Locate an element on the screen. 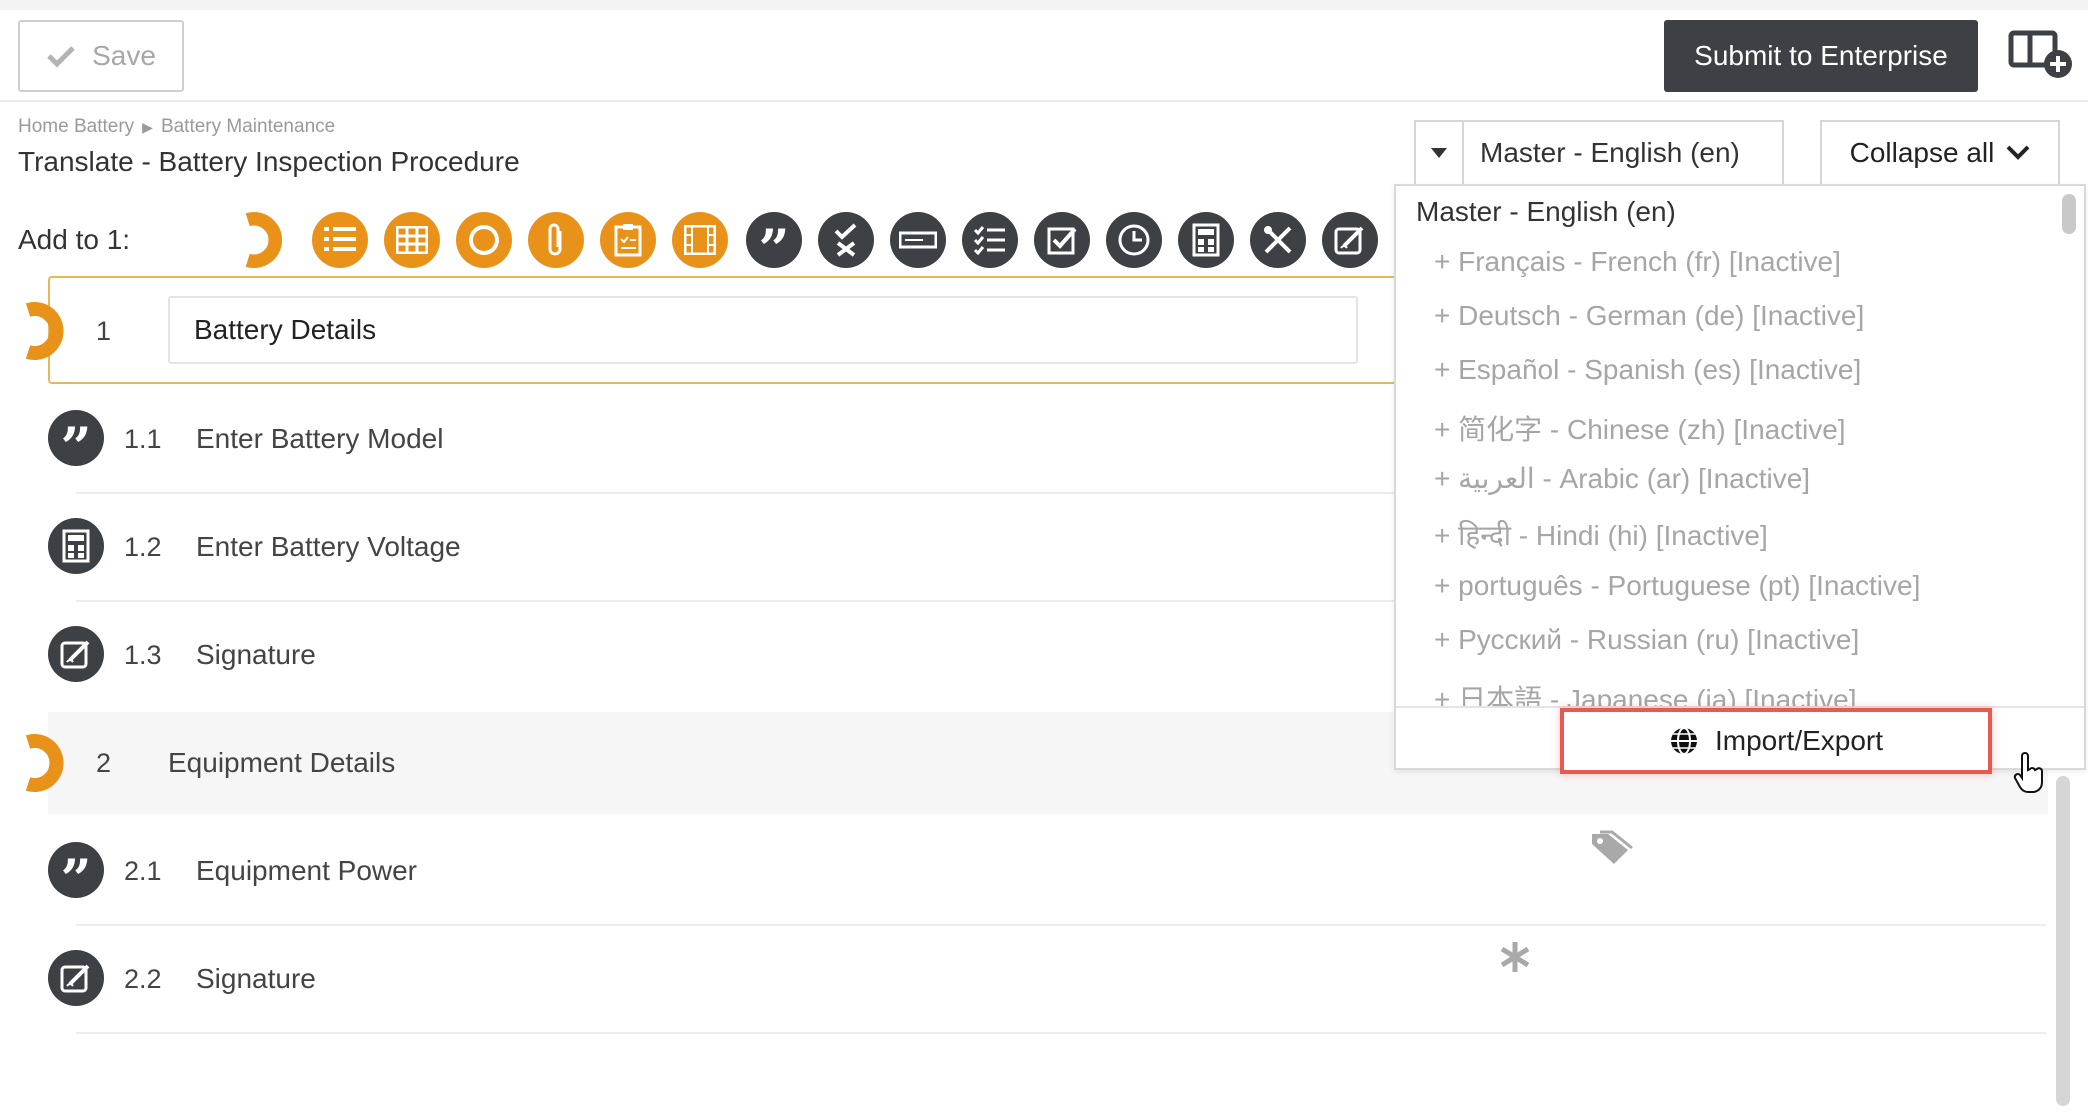 Image resolution: width=2088 pixels, height=1112 pixels. add-signature-tool is located at coordinates (1350, 240).